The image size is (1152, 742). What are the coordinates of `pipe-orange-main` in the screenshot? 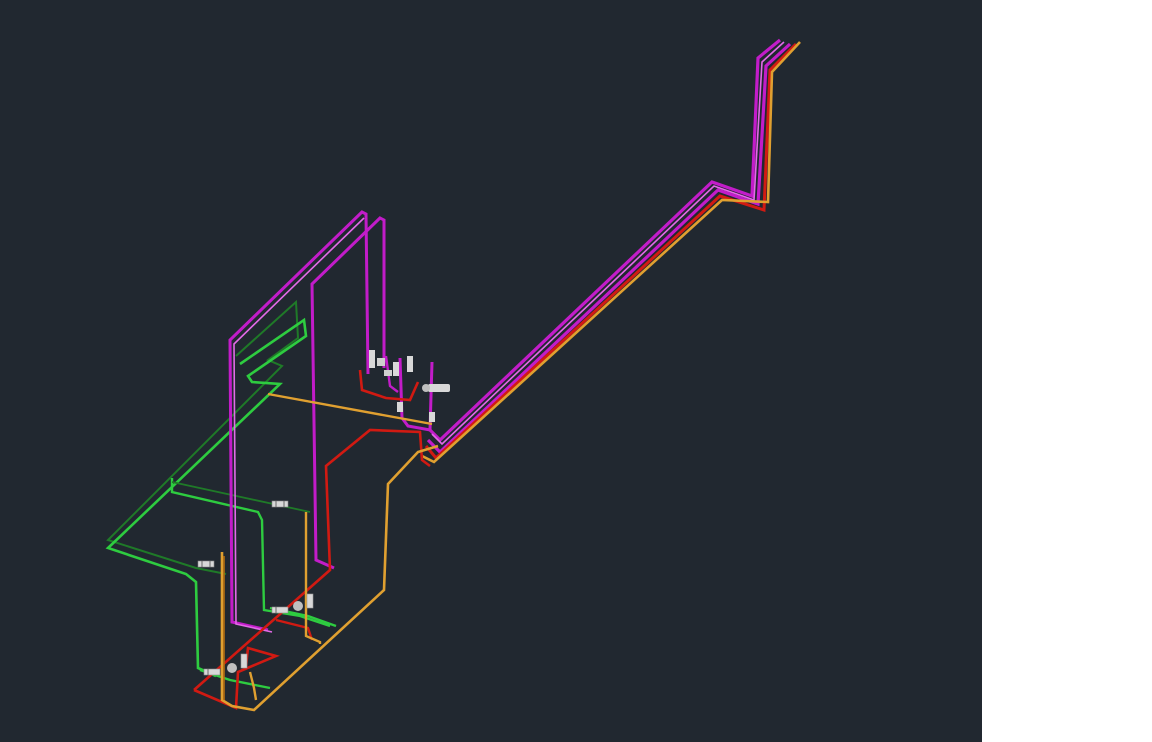 It's located at (329, 578).